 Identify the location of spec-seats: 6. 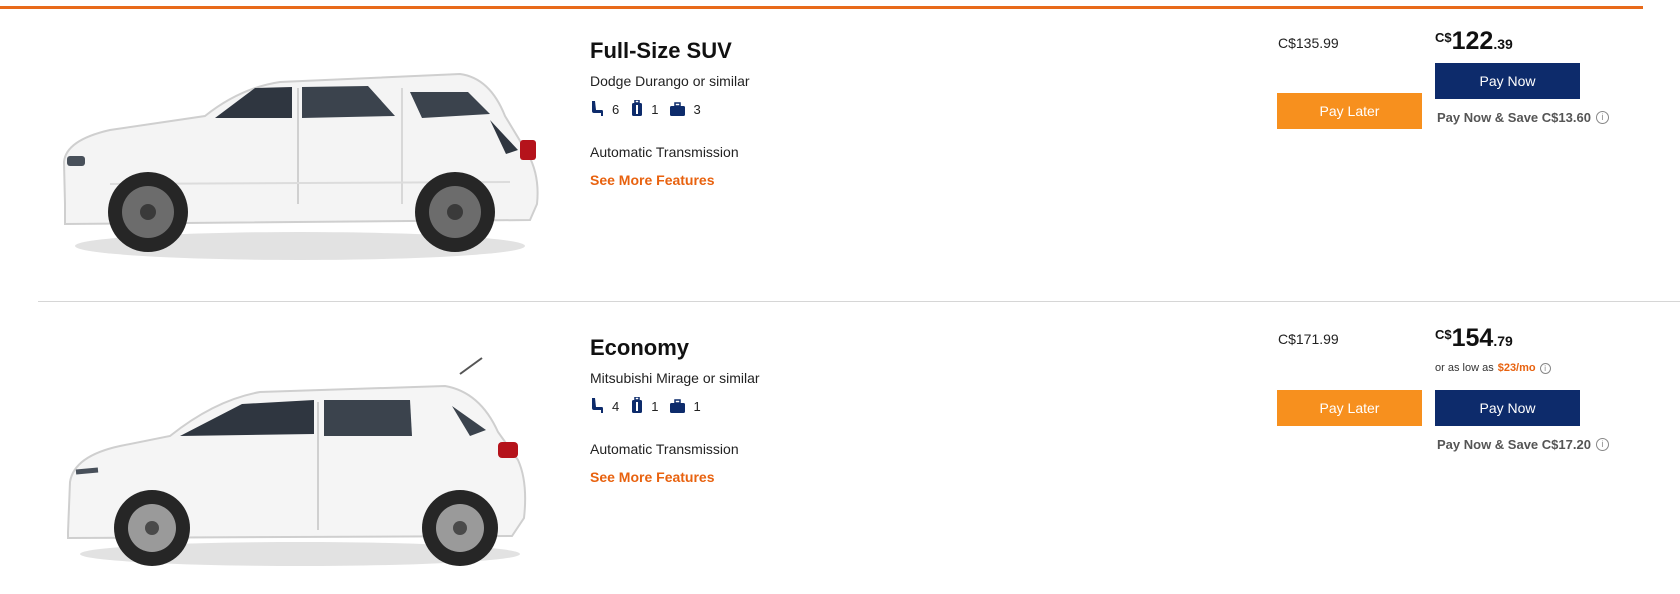
(604, 109).